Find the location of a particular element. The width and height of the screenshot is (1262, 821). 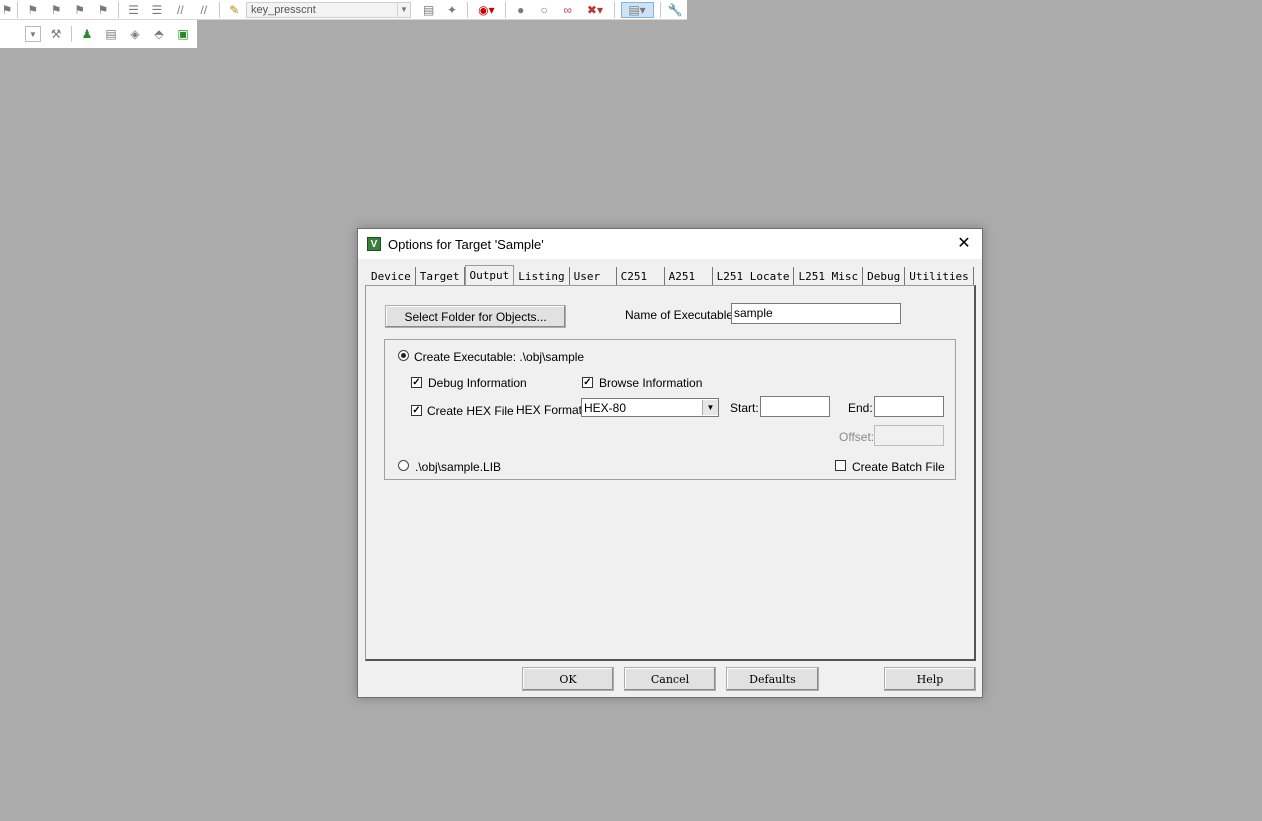

create-batch-label: Create Batch File is located at coordinates (898, 467).